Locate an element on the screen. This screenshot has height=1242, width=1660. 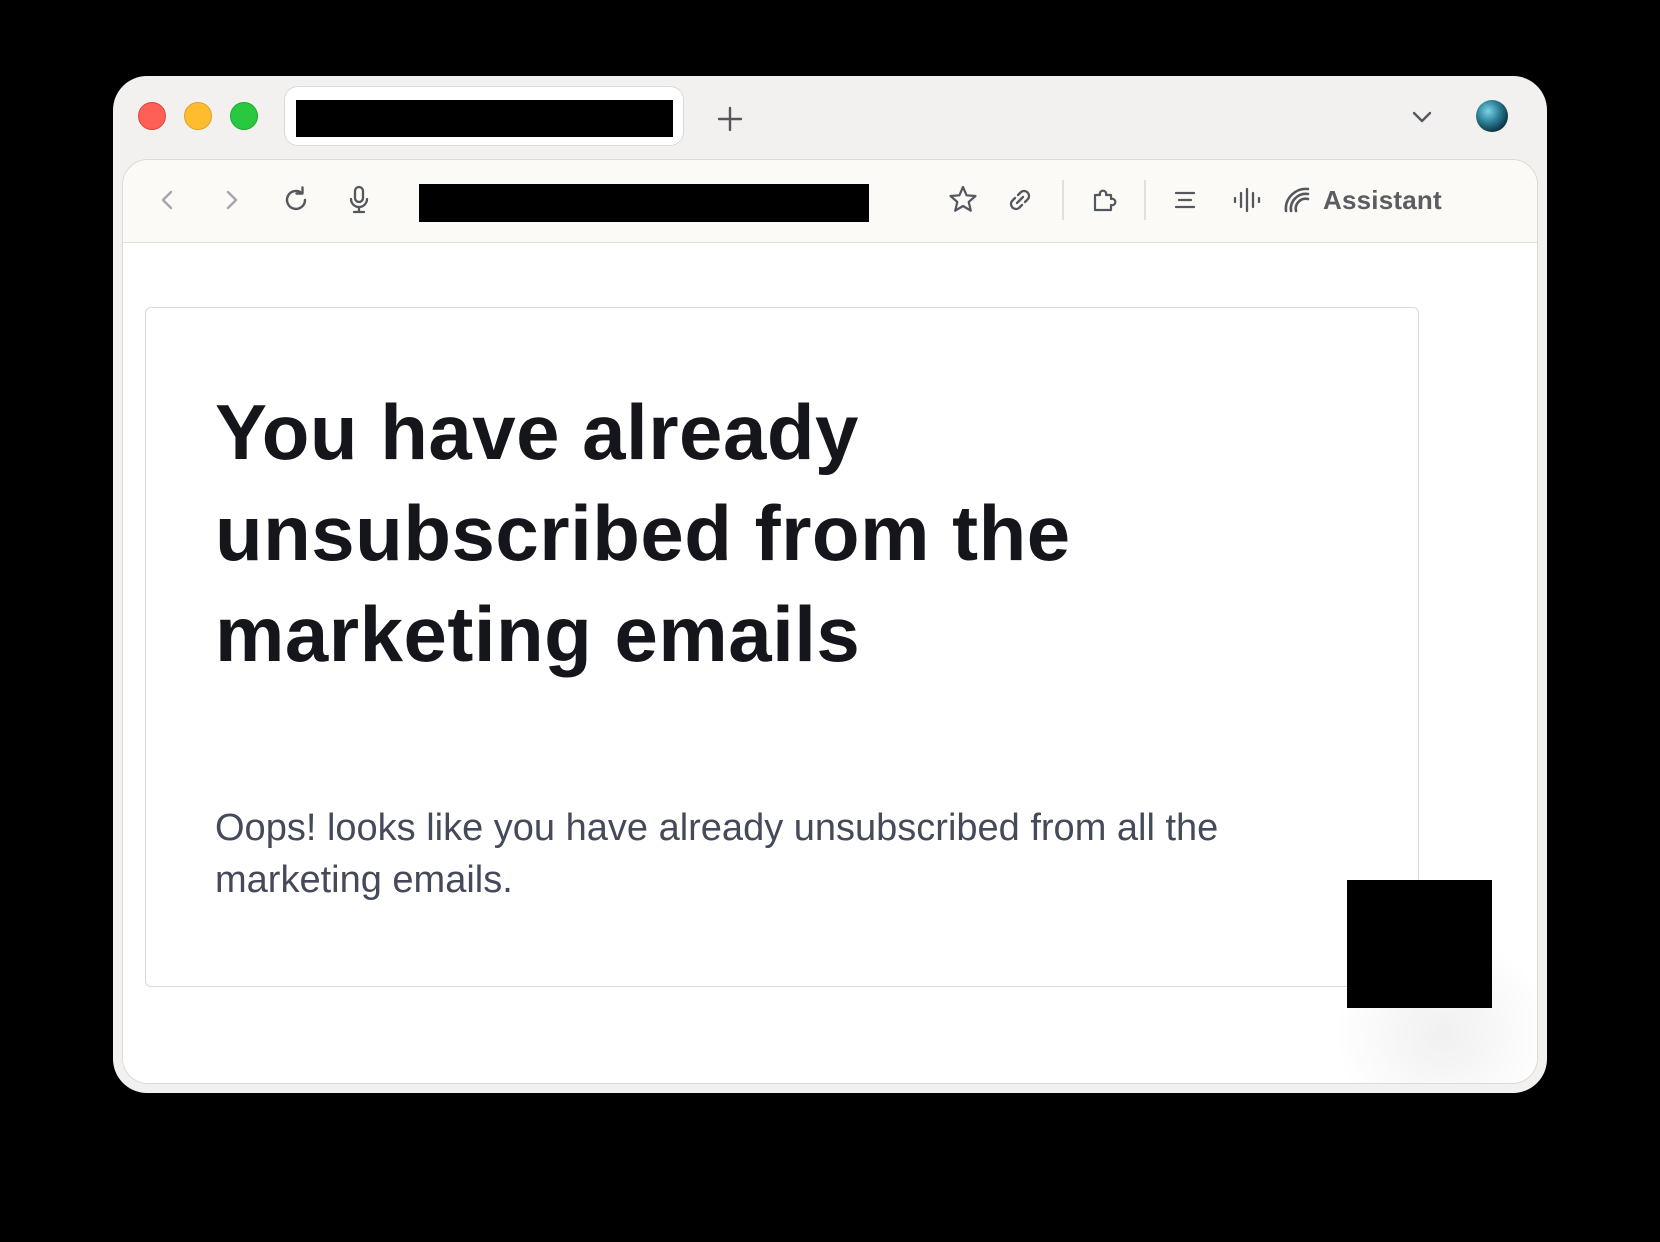
chevron-left-icon is located at coordinates (167, 200).